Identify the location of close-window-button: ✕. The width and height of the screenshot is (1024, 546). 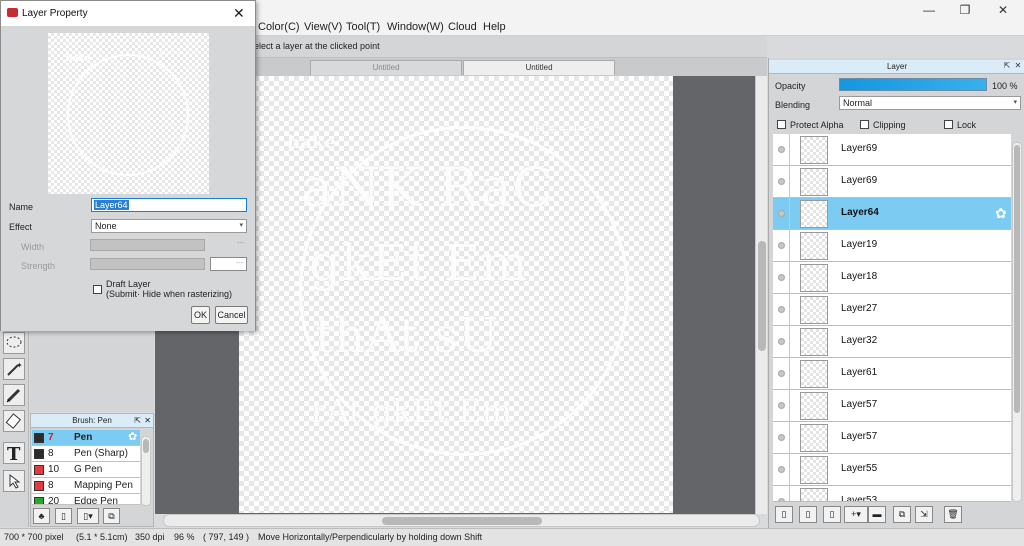
(1003, 10).